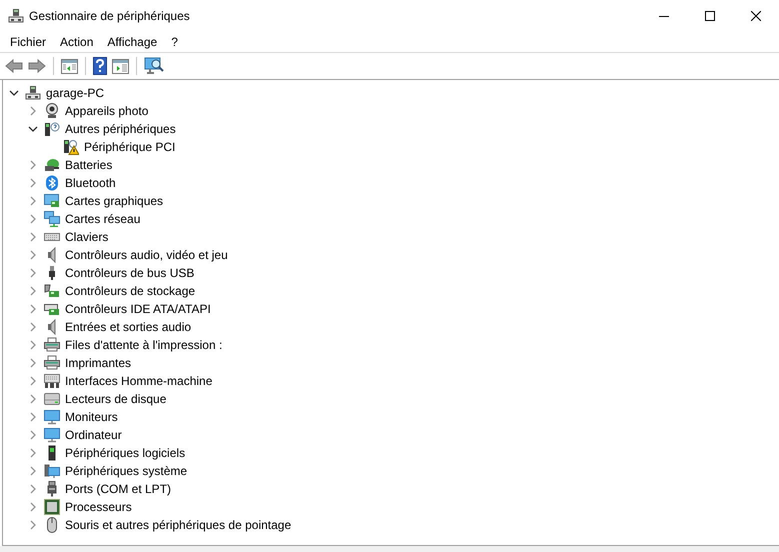 This screenshot has width=779, height=552. Describe the element at coordinates (132, 41) in the screenshot. I see `menu-item: Affichage` at that location.